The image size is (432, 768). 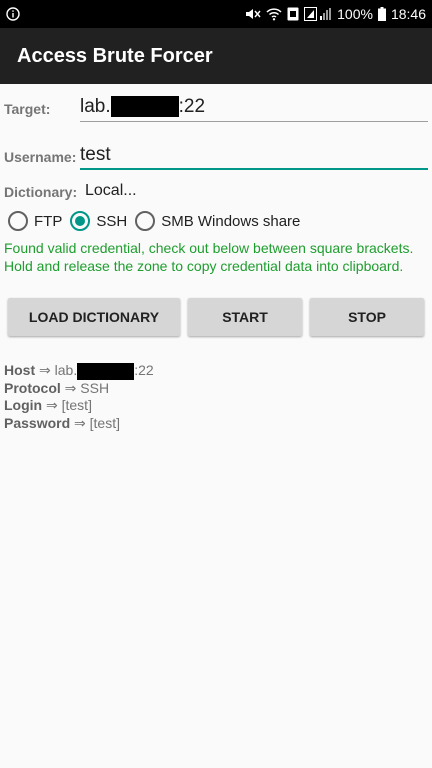 What do you see at coordinates (56, 370) in the screenshot?
I see `result-host-prefix: ⇒ lab.` at bounding box center [56, 370].